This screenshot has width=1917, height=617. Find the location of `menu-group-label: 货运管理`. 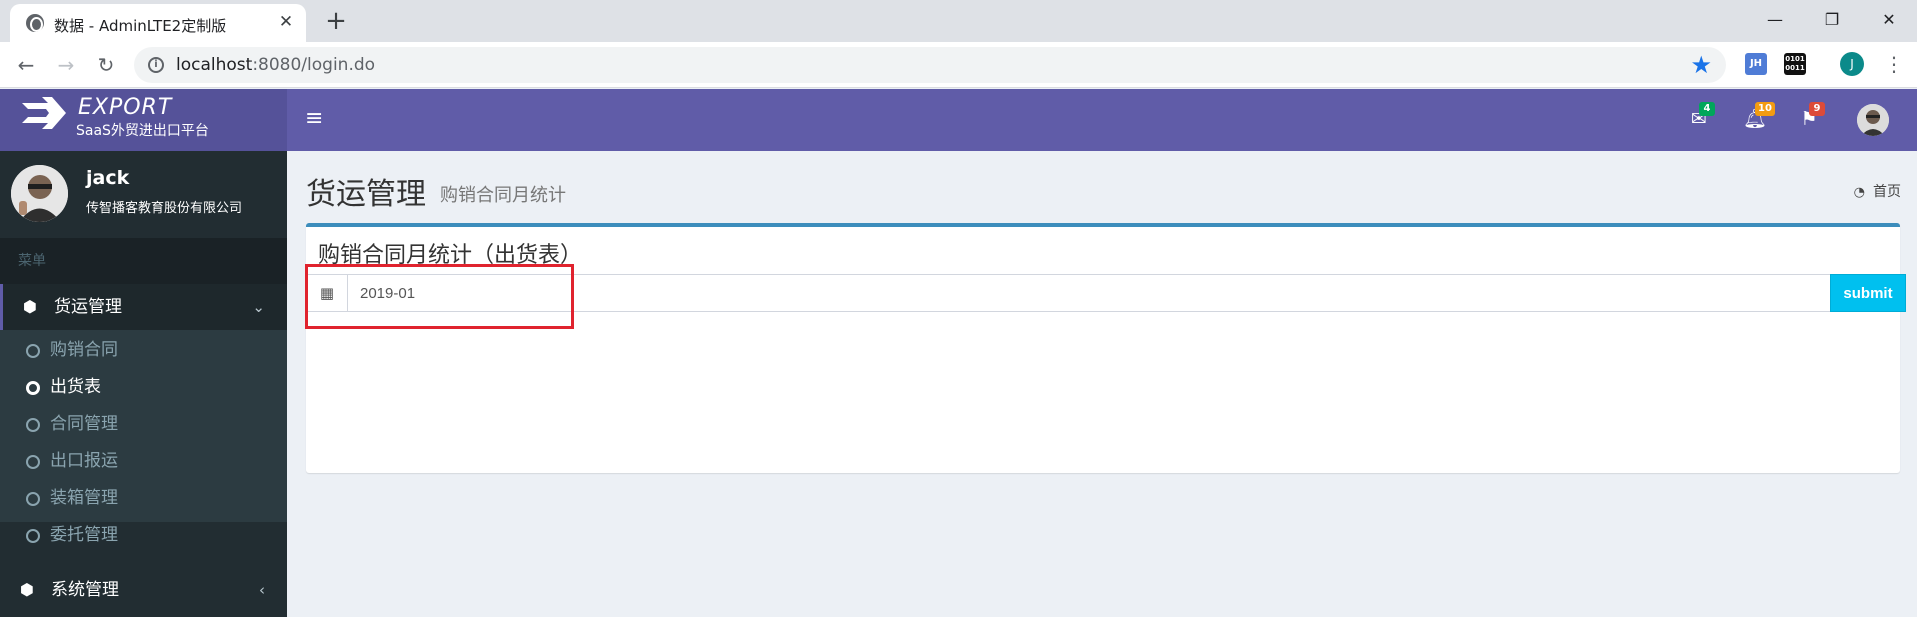

menu-group-label: 货运管理 is located at coordinates (88, 307).